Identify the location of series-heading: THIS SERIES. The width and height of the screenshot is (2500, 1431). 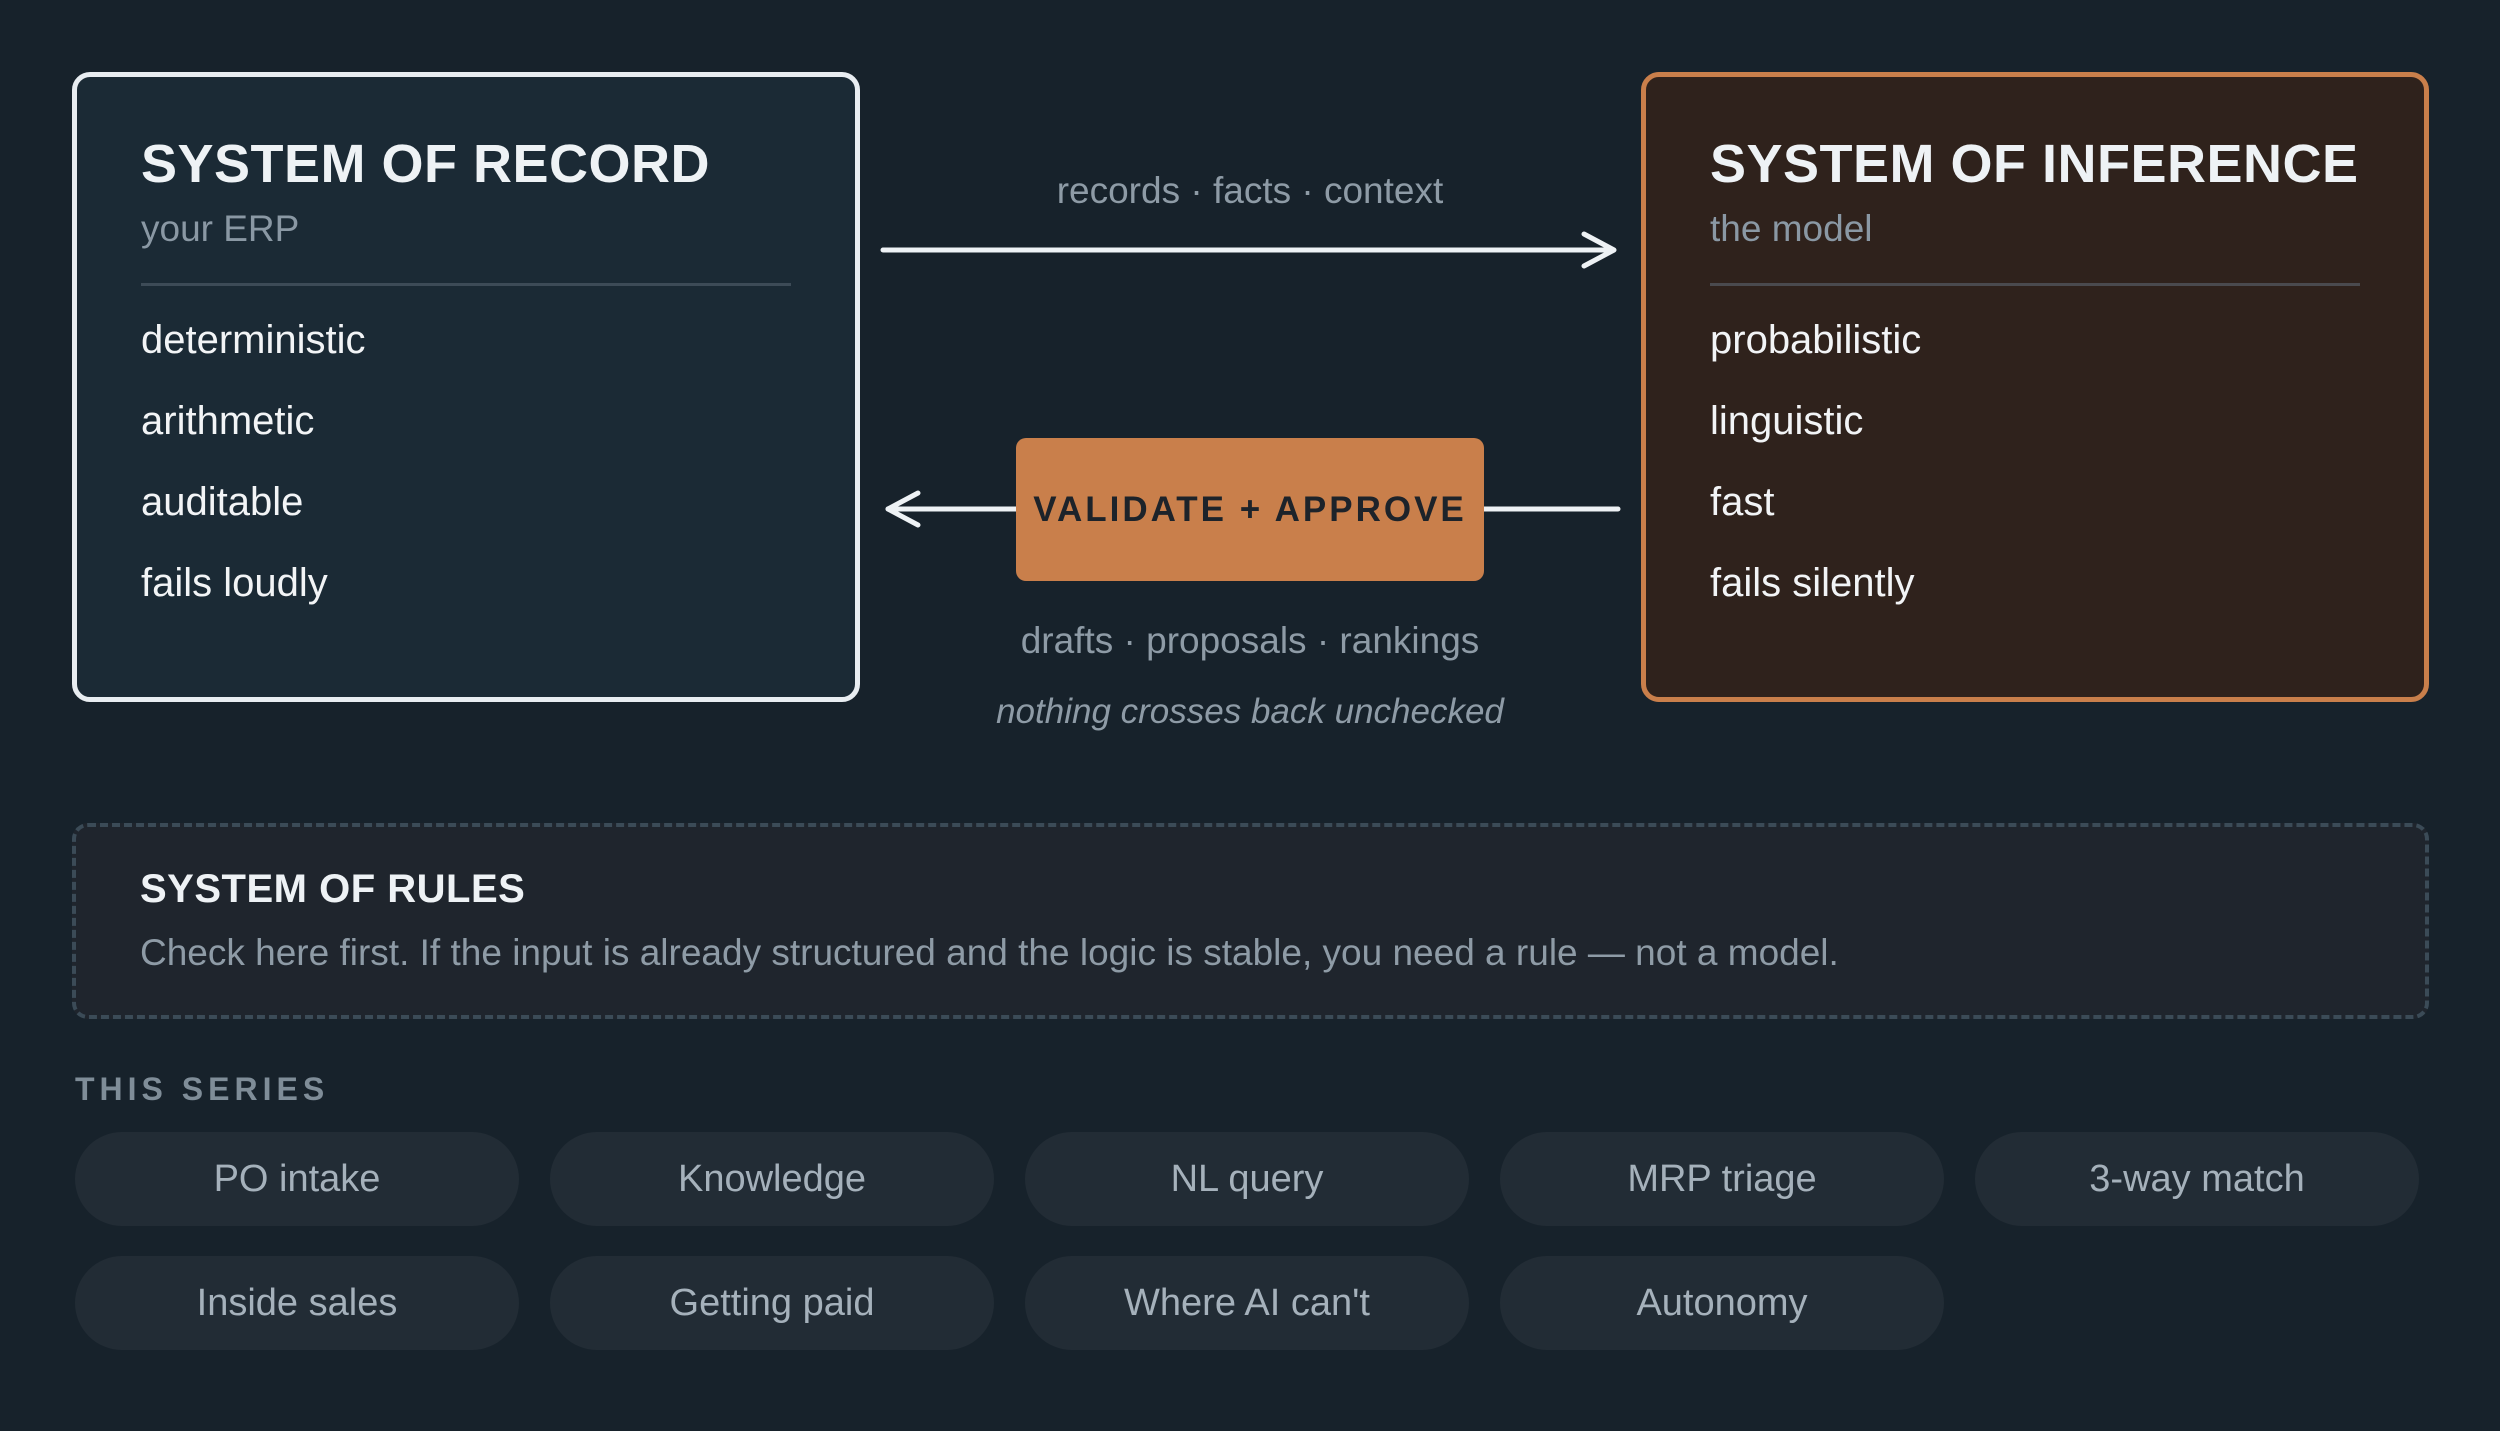
(202, 1089).